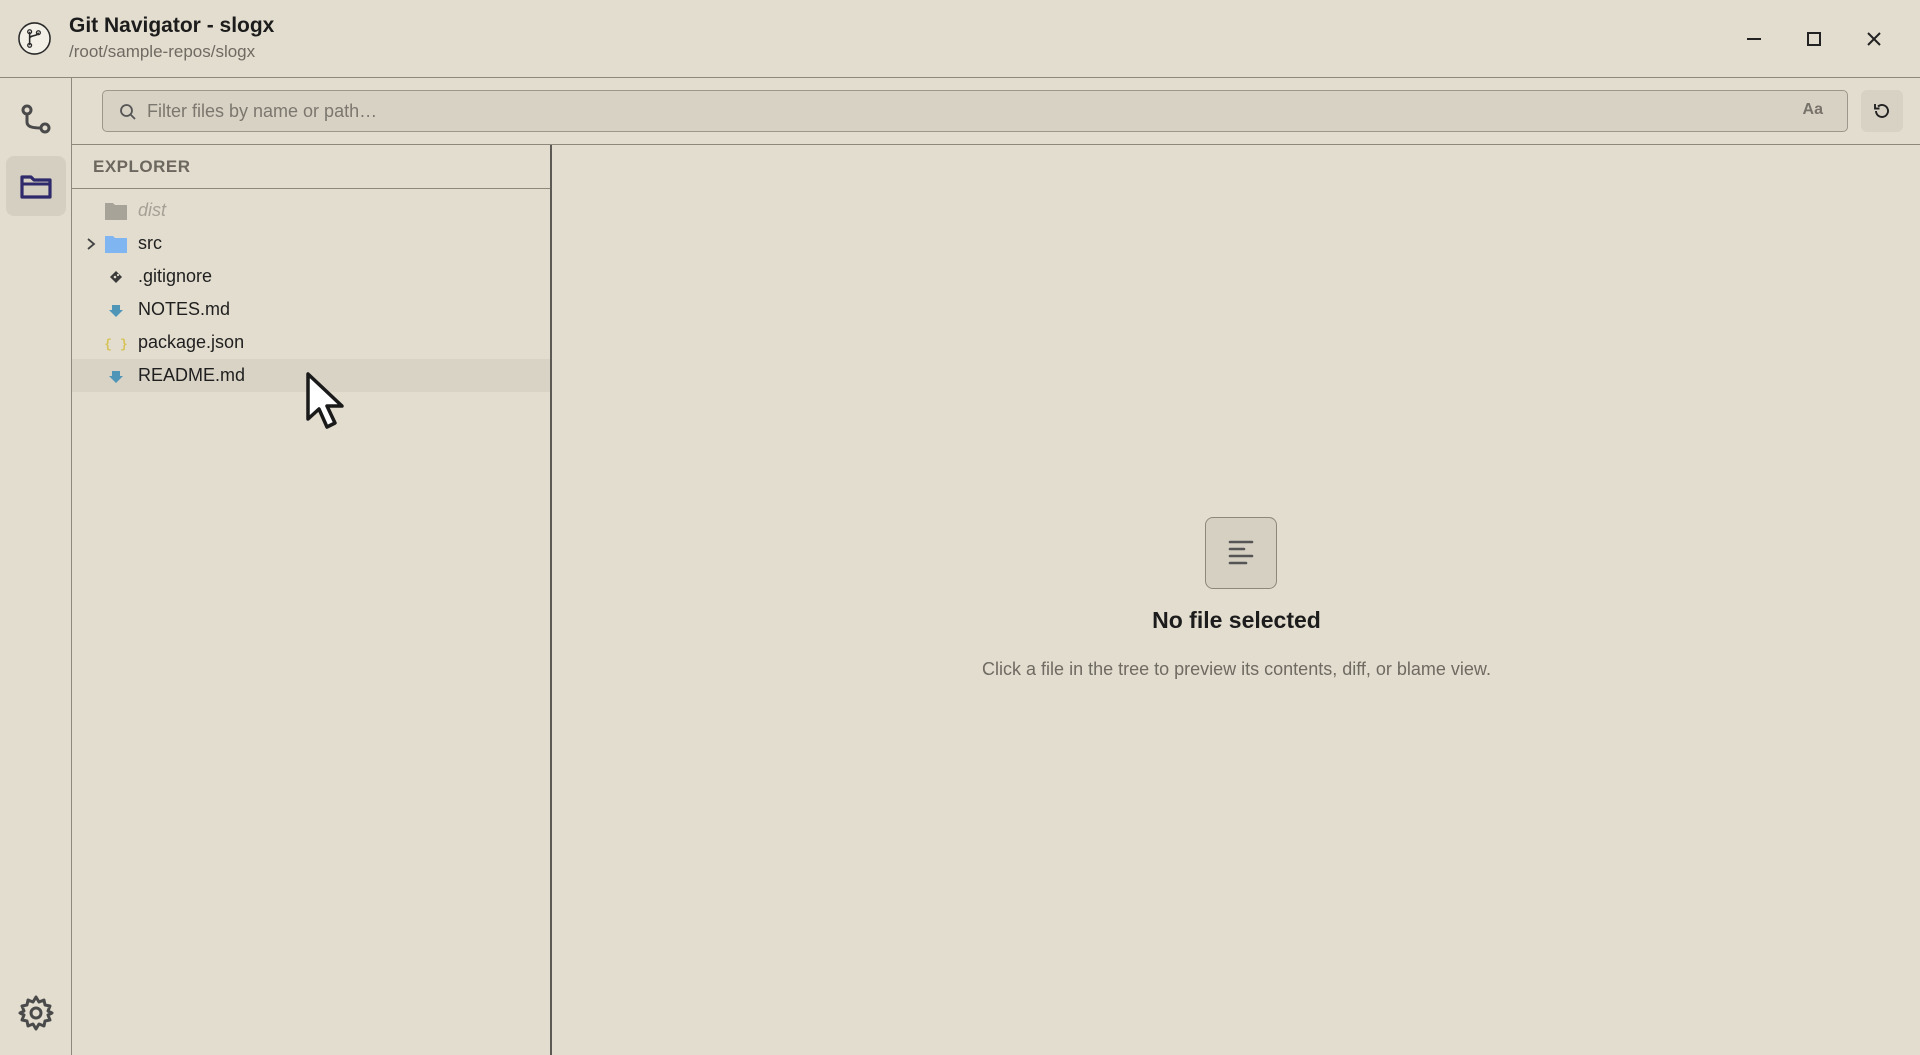  I want to click on git-branch-icon, so click(36, 119).